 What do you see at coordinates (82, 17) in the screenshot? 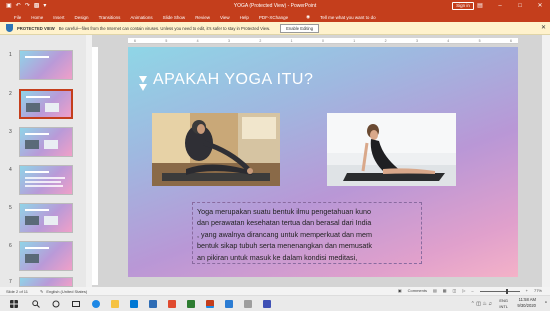
I see `tab-design: Design` at bounding box center [82, 17].